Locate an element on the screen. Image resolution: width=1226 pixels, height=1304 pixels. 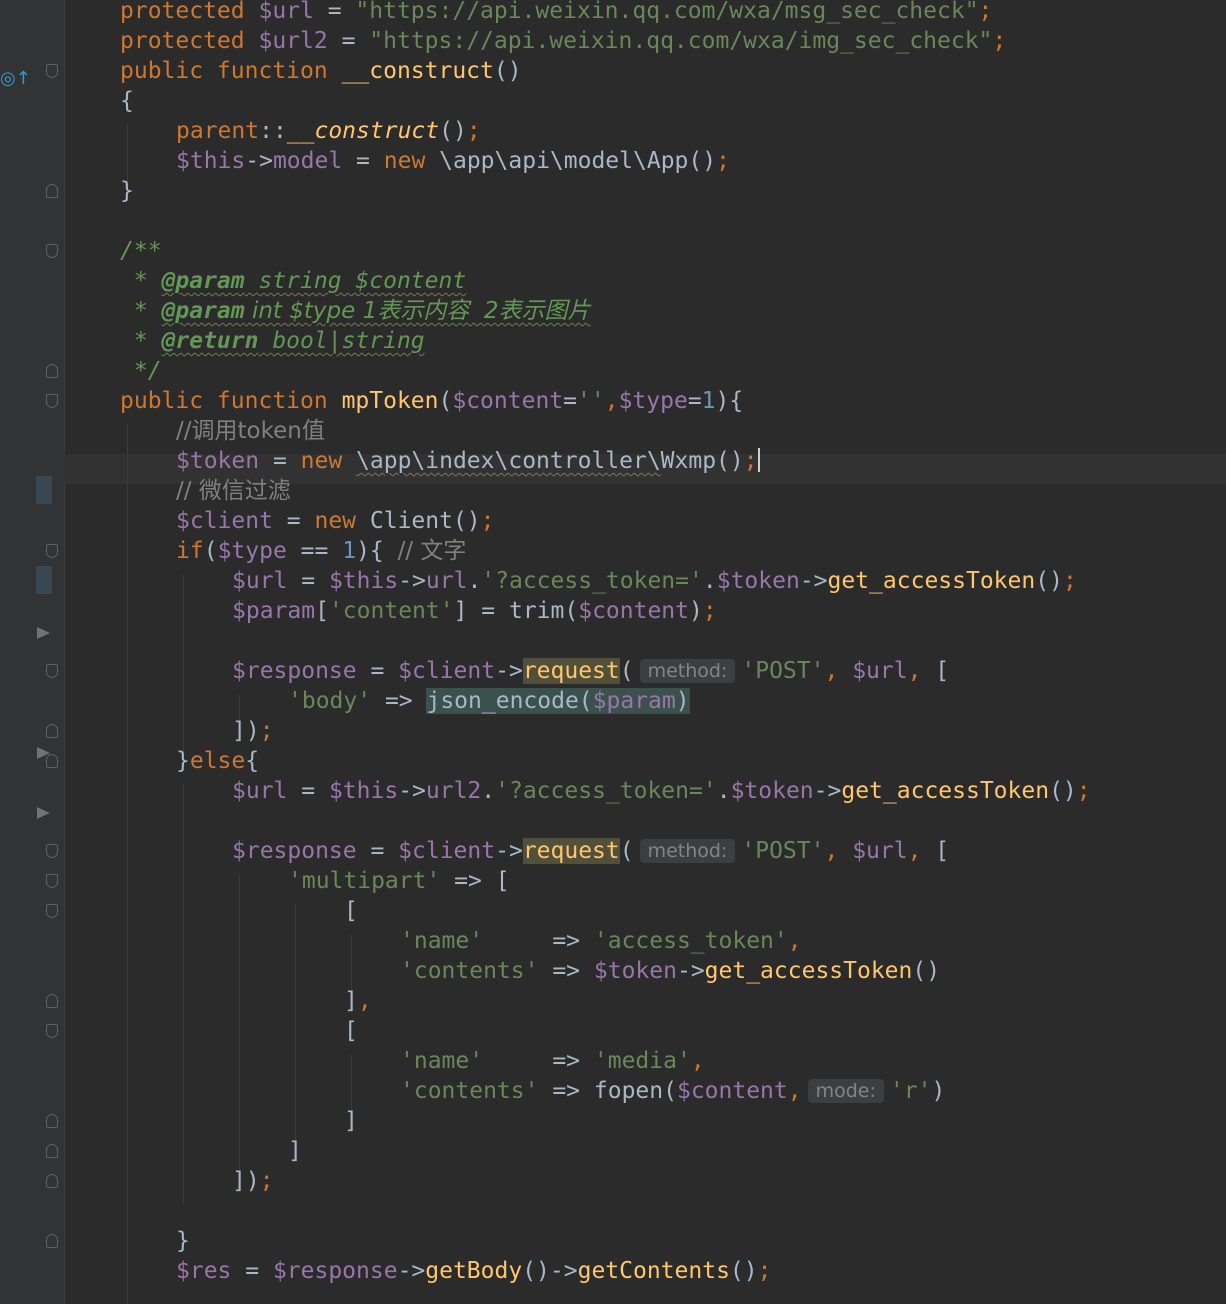
code-token: . is located at coordinates (474, 581).